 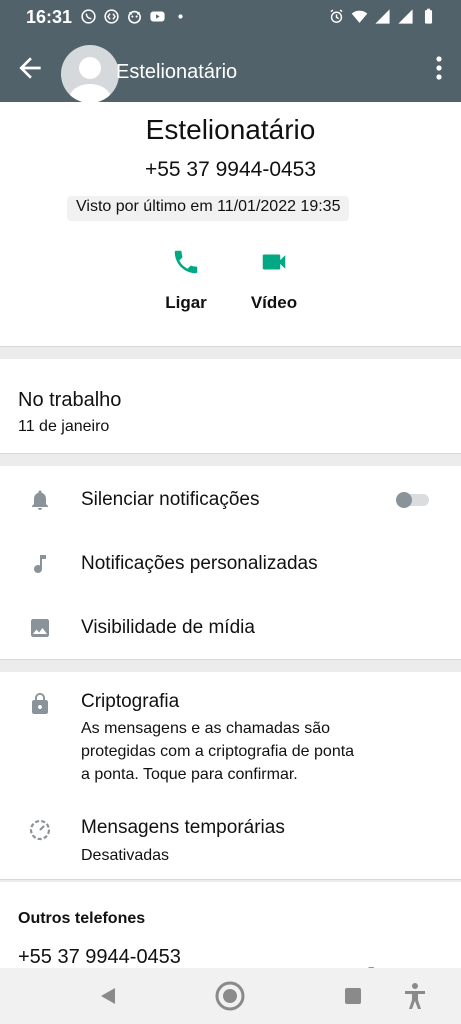 I want to click on image-icon, so click(x=40, y=628).